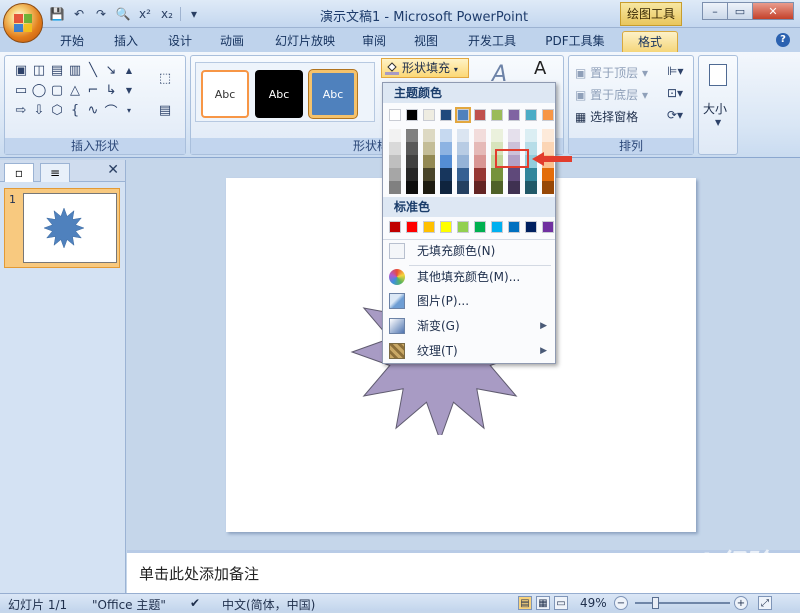  Describe the element at coordinates (75, 70) in the screenshot. I see `textbox-v-shape-icon: ▥` at that location.